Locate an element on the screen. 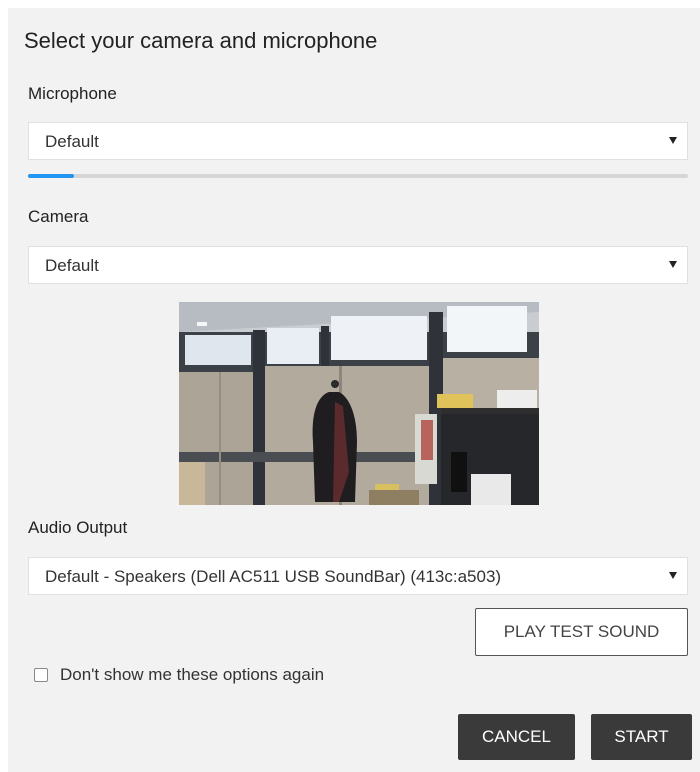  audio-output-label: Audio Output is located at coordinates (78, 527).